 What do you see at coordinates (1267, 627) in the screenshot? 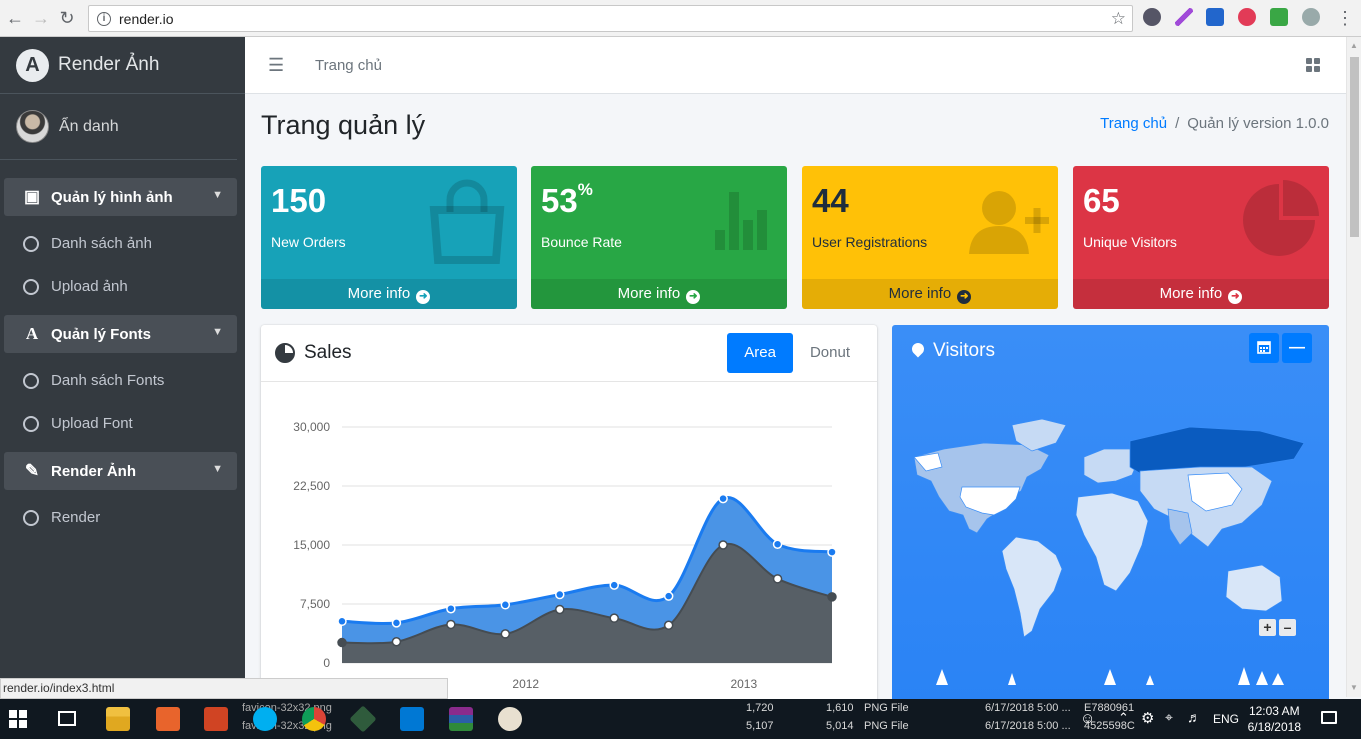
I see `map-zoom-in-button: +` at bounding box center [1267, 627].